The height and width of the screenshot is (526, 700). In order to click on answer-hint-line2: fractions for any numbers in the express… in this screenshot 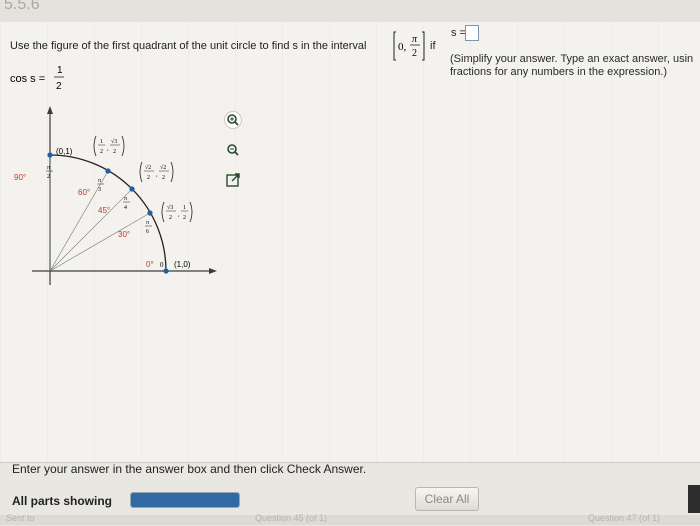, I will do `click(559, 72)`.